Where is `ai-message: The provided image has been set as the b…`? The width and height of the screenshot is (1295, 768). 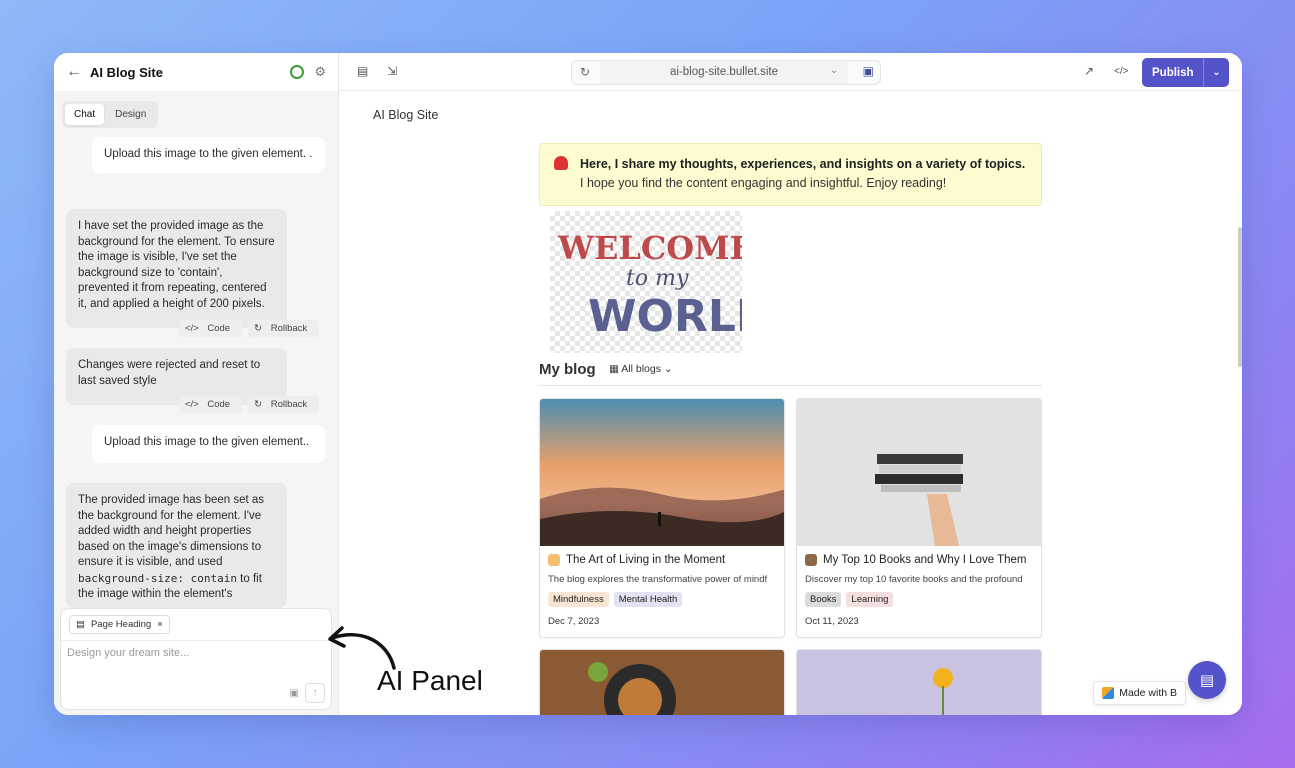 ai-message: The provided image has been set as the b… is located at coordinates (176, 545).